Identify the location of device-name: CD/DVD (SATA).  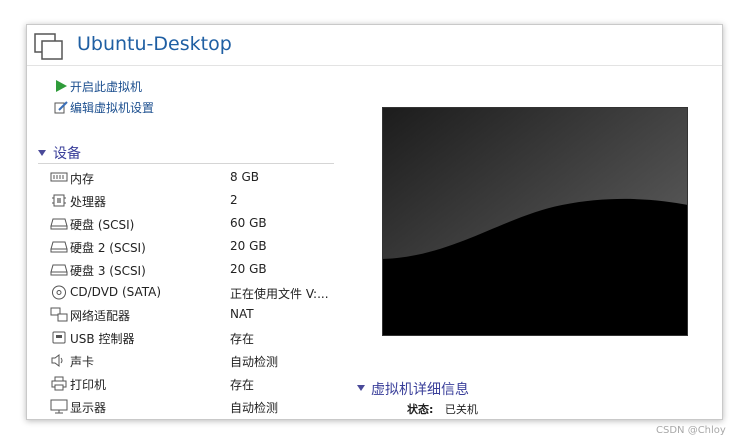
(116, 292).